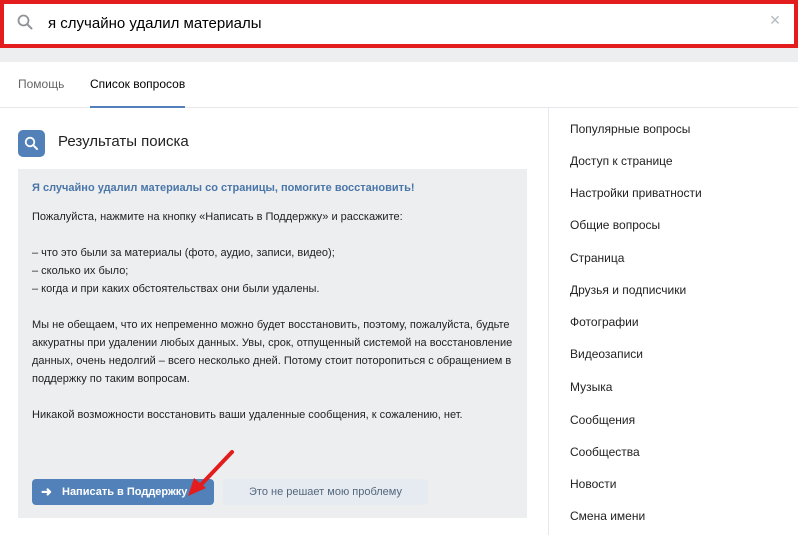  I want to click on search-icon, so click(25, 22).